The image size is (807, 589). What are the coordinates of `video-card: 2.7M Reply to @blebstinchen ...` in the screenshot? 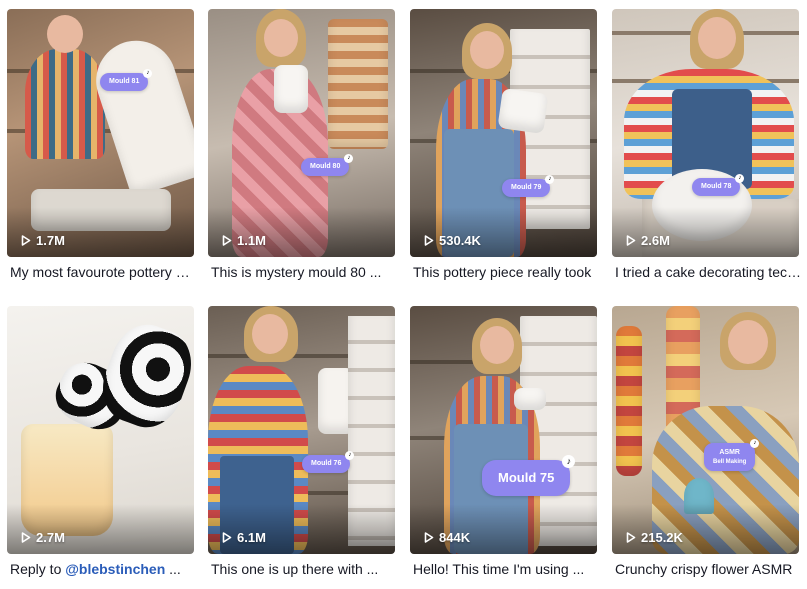 It's located at (100, 442).